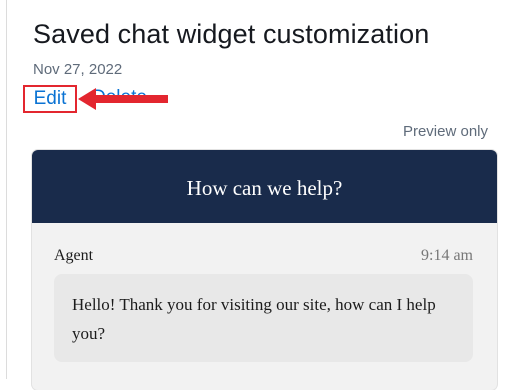 This screenshot has width=517, height=390. What do you see at coordinates (231, 34) in the screenshot?
I see `page-title: Saved chat widget customization` at bounding box center [231, 34].